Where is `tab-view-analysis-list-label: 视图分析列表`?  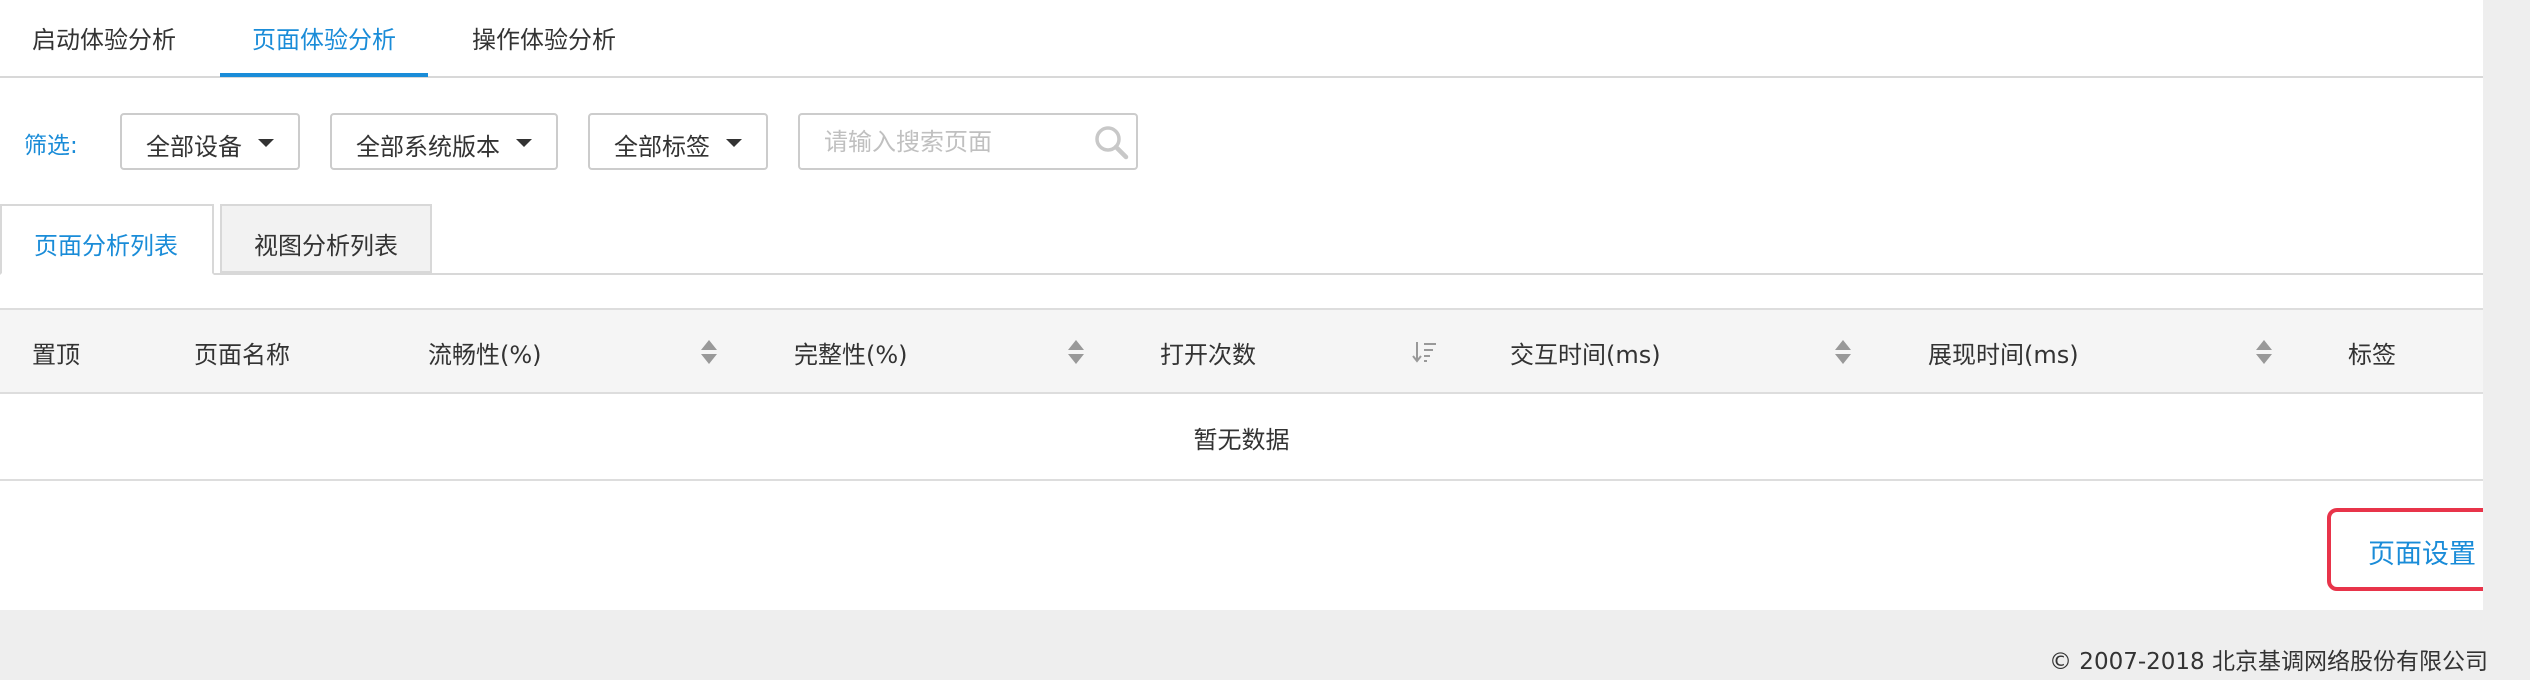
tab-view-analysis-list-label: 视图分析列表 is located at coordinates (326, 246).